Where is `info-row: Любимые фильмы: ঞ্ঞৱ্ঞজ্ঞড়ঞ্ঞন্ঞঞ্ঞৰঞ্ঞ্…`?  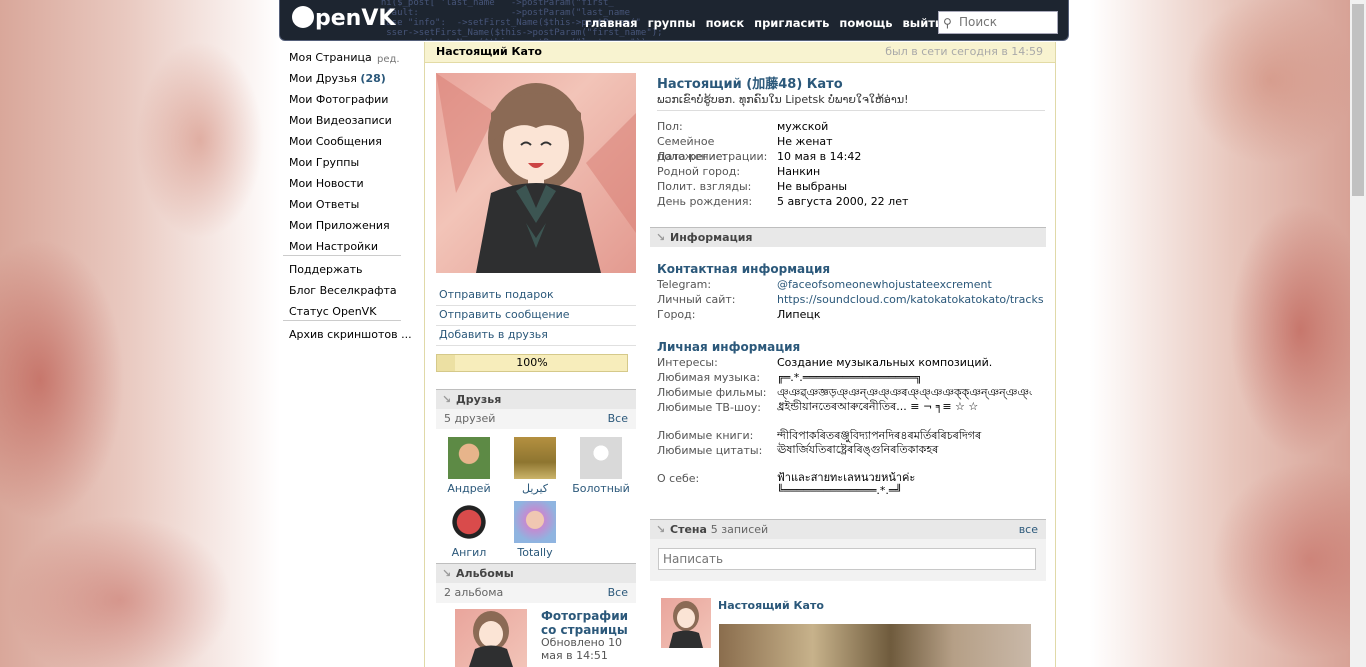 info-row: Любимые фильмы: ঞ্ঞৱ্ঞজ্ঞড়ঞ্ঞন্ঞঞ্ঞৰঞ্ঞ্… is located at coordinates (844, 392).